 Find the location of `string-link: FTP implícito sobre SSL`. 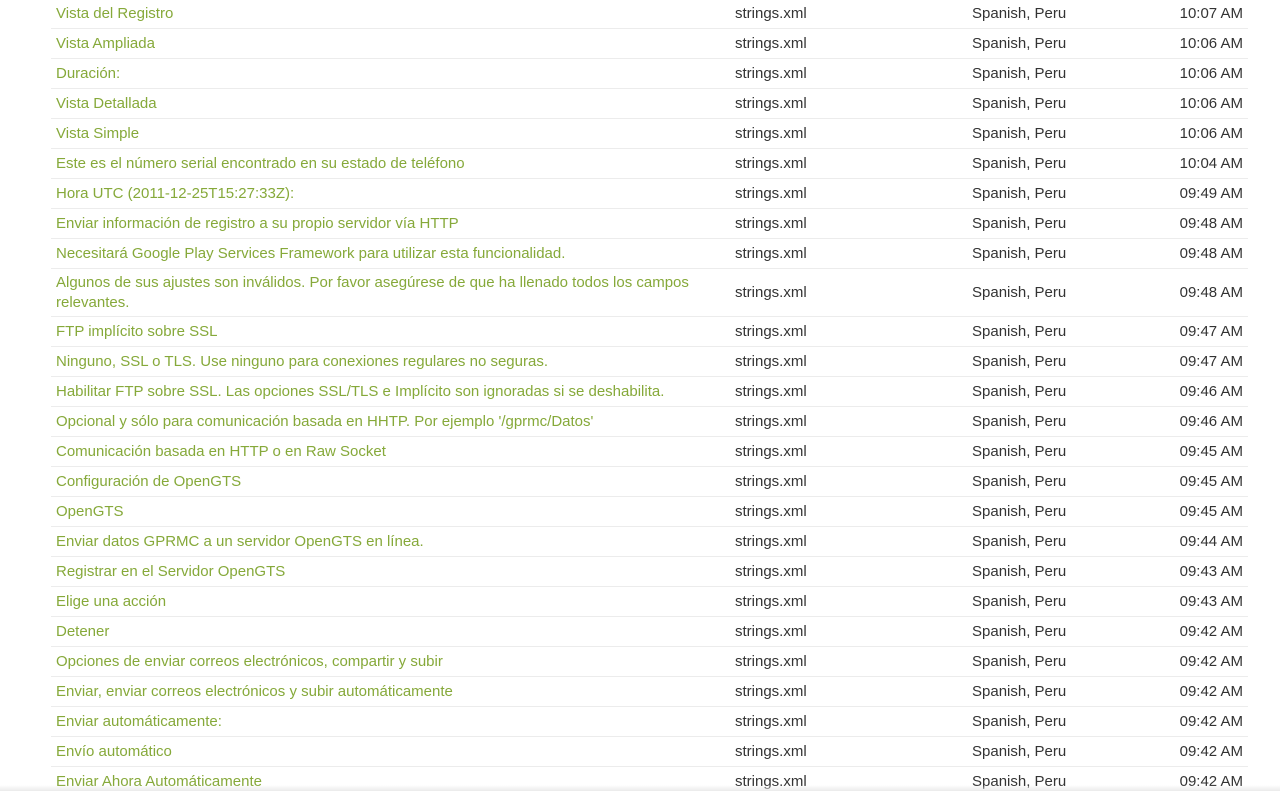

string-link: FTP implícito sobre SSL is located at coordinates (136, 331).